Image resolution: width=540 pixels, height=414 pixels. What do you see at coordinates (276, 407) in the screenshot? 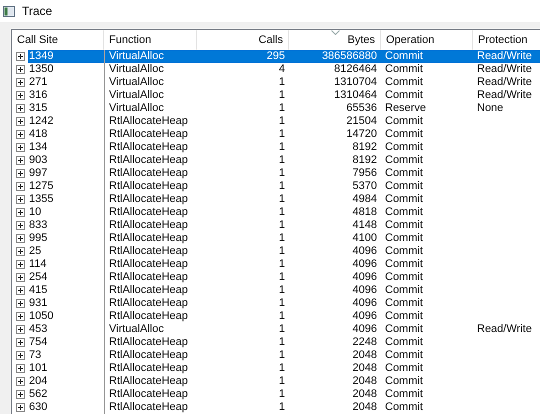
I see `table-row: 630 RtlAllocateHeap 1 2048 Commit` at bounding box center [276, 407].